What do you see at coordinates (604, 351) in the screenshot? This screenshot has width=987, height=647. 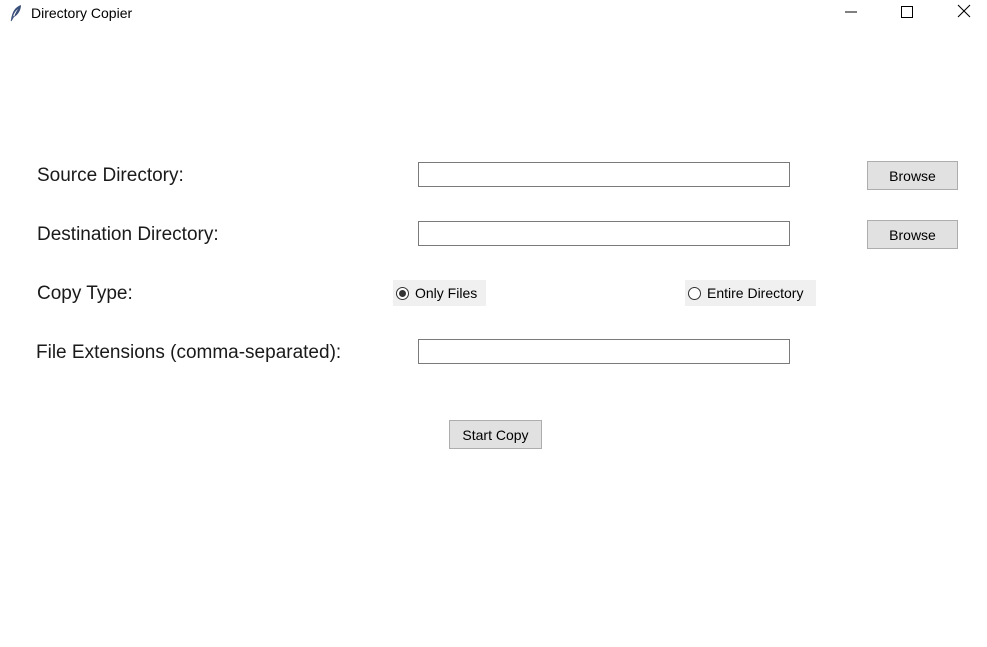 I see `file-extensions-input` at bounding box center [604, 351].